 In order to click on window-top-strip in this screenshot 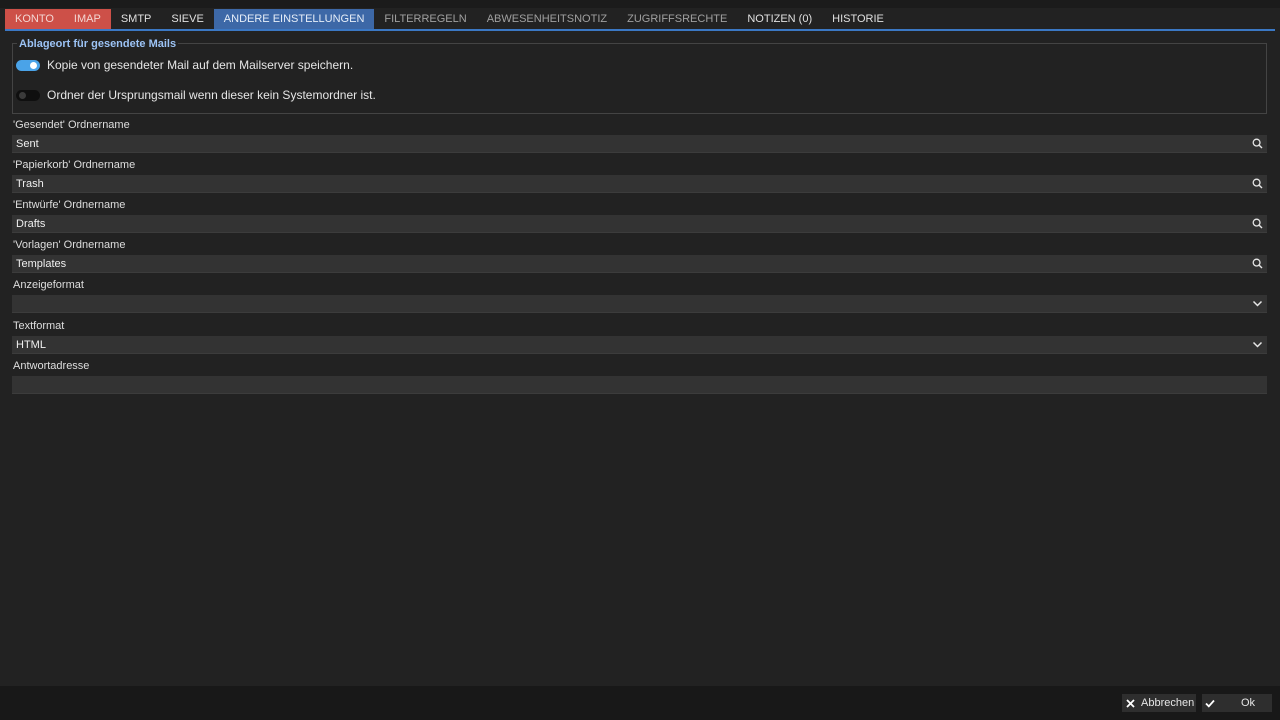, I will do `click(640, 4)`.